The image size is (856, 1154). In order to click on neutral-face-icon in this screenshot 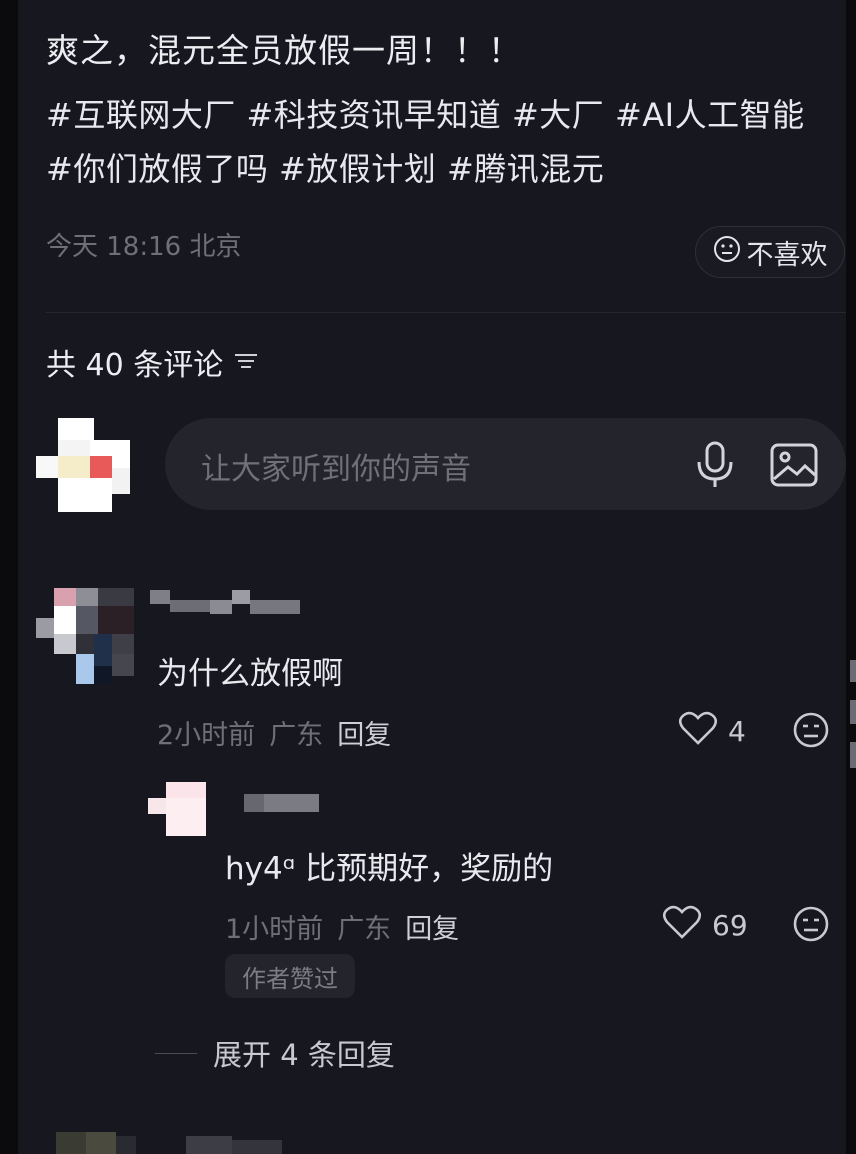, I will do `click(727, 252)`.